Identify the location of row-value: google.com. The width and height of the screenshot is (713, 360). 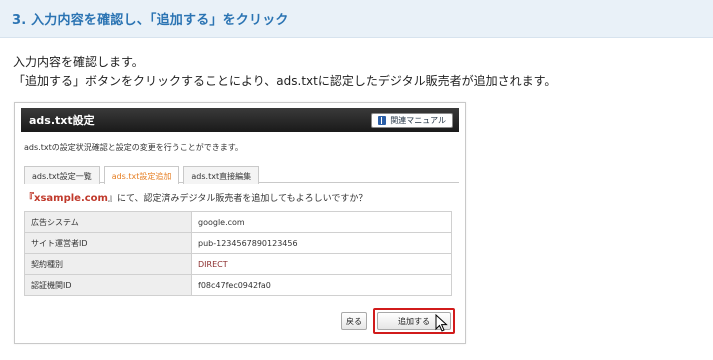
(321, 222).